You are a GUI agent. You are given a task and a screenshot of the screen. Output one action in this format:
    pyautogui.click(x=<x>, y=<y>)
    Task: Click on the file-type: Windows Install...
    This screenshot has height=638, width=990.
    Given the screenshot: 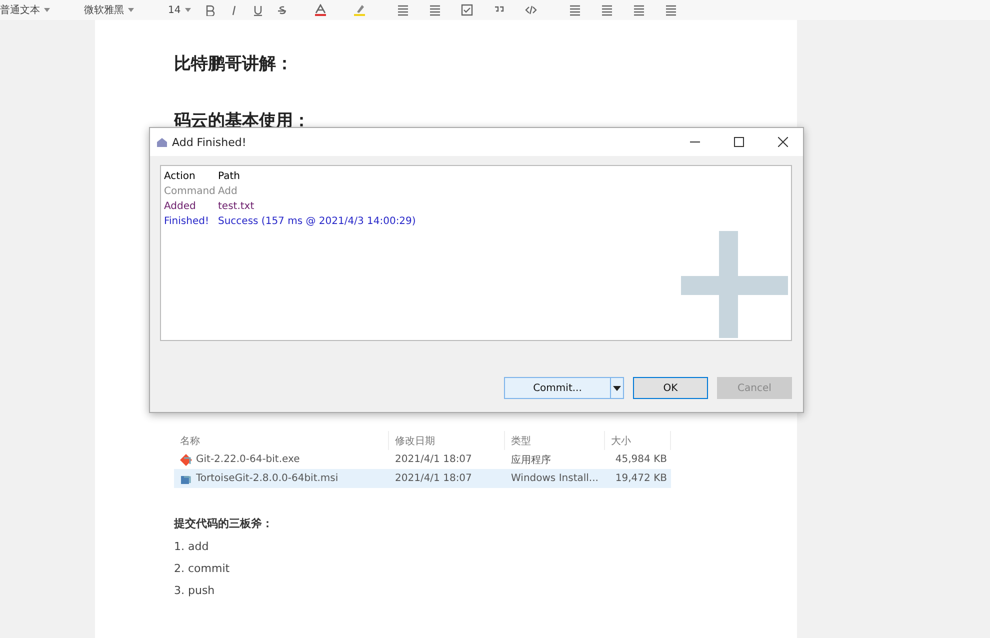 What is the action you would take?
    pyautogui.click(x=555, y=478)
    